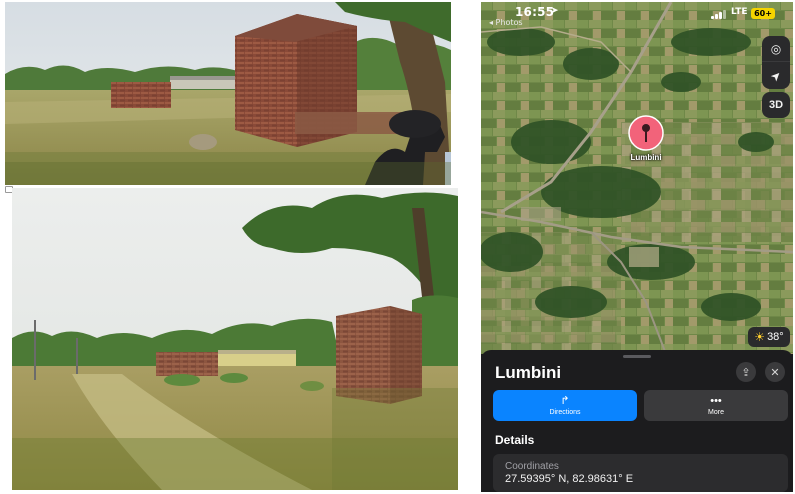  Describe the element at coordinates (640, 473) in the screenshot. I see `coordinates-card: Coordinates 27.59395° N, 82.98631° E` at that location.